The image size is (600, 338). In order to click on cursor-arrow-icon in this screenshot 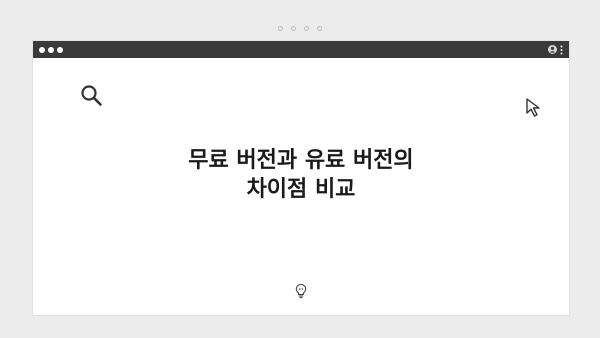, I will do `click(535, 109)`.